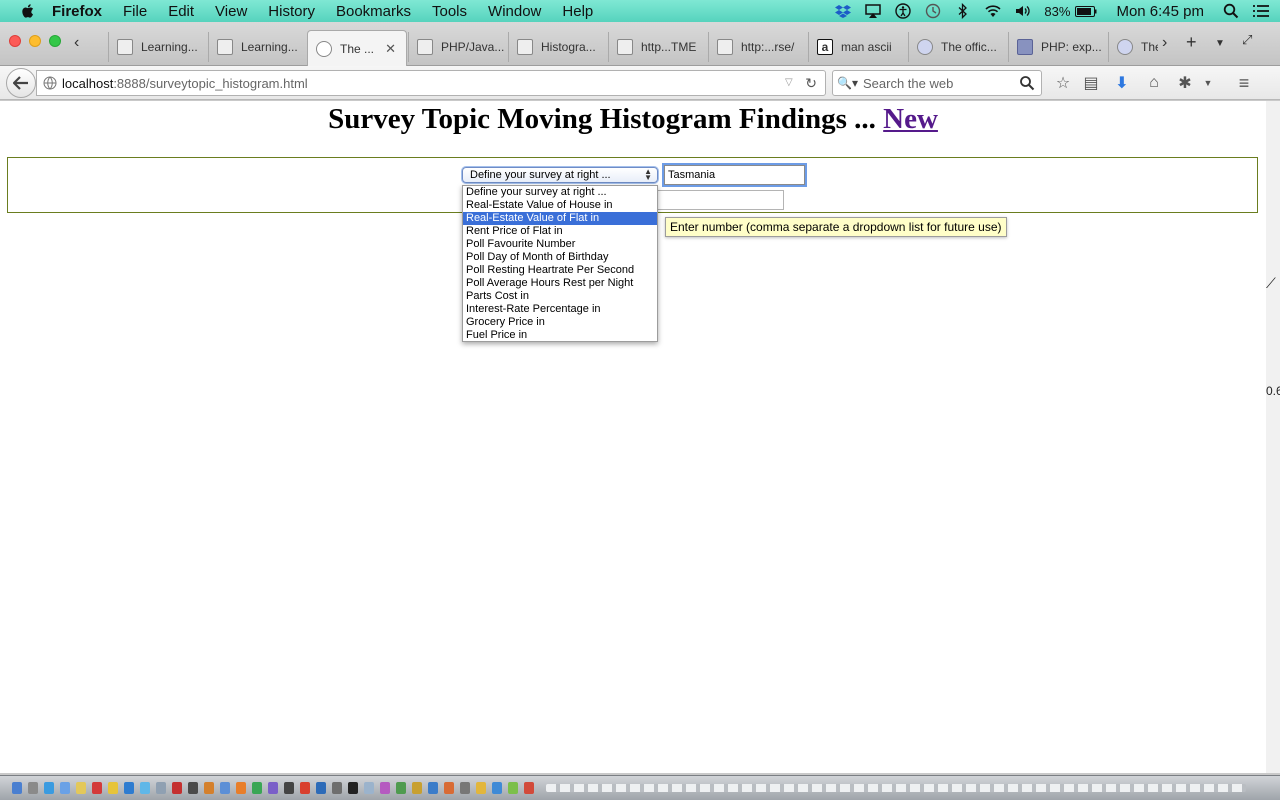  I want to click on spotlight-icon, so click(1231, 11).